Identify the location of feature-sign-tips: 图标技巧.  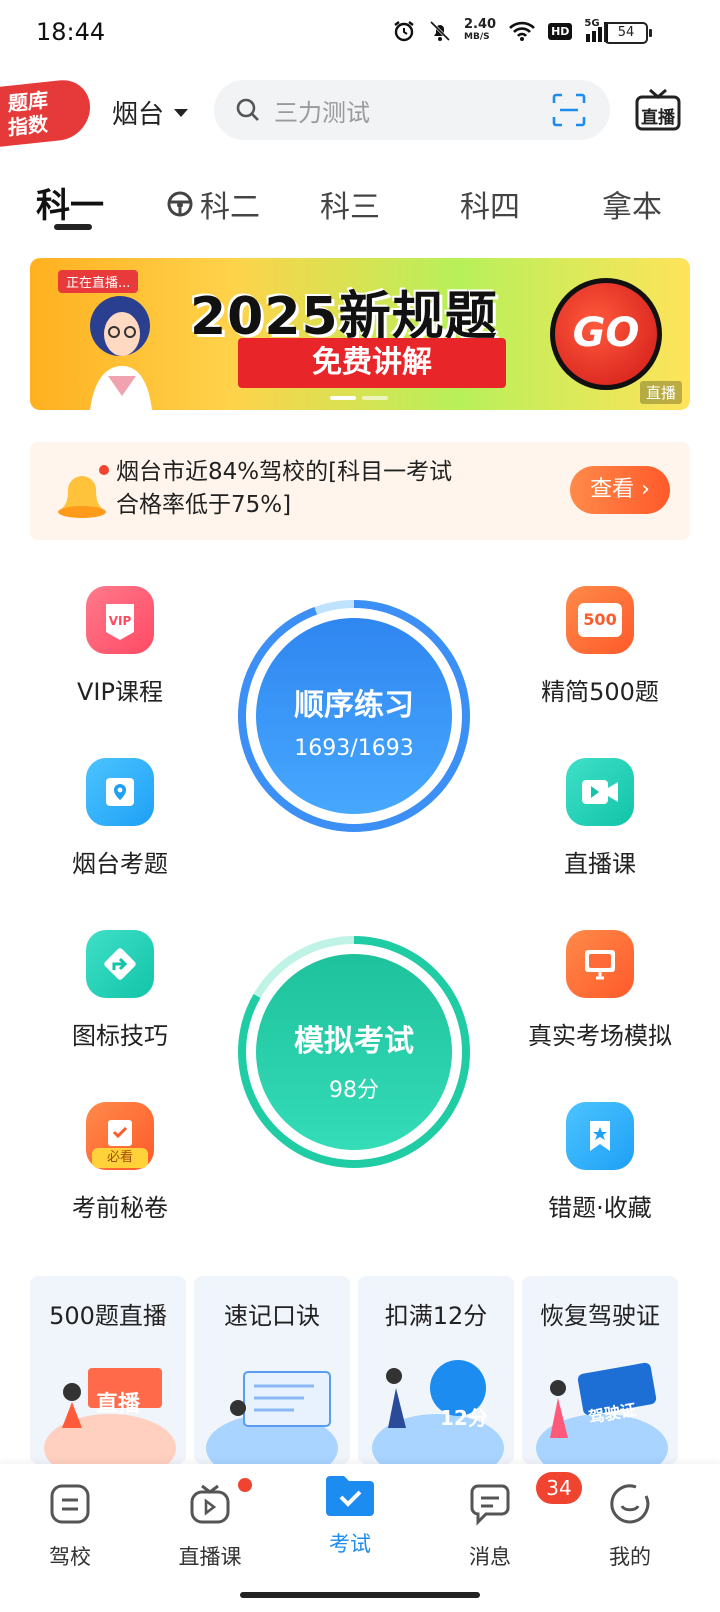
(120, 990).